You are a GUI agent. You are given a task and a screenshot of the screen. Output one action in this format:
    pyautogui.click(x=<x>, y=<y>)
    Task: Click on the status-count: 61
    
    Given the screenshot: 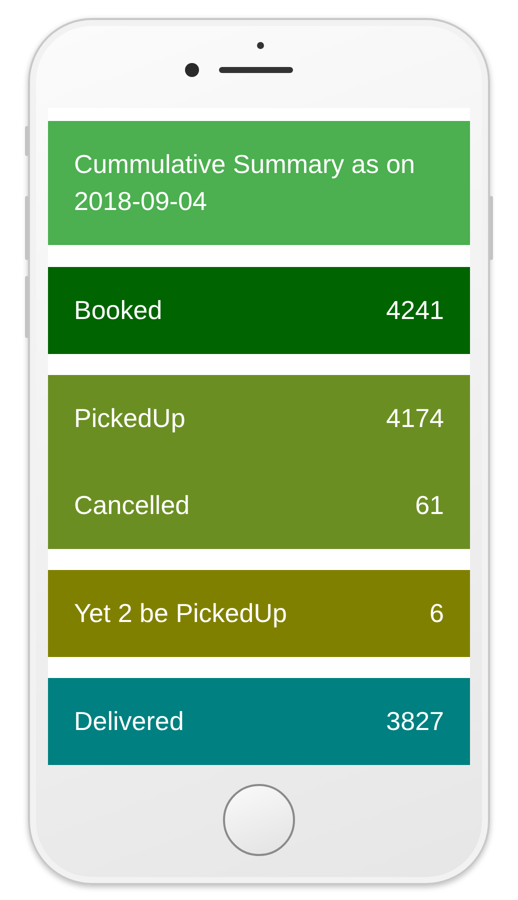 What is the action you would take?
    pyautogui.click(x=429, y=505)
    